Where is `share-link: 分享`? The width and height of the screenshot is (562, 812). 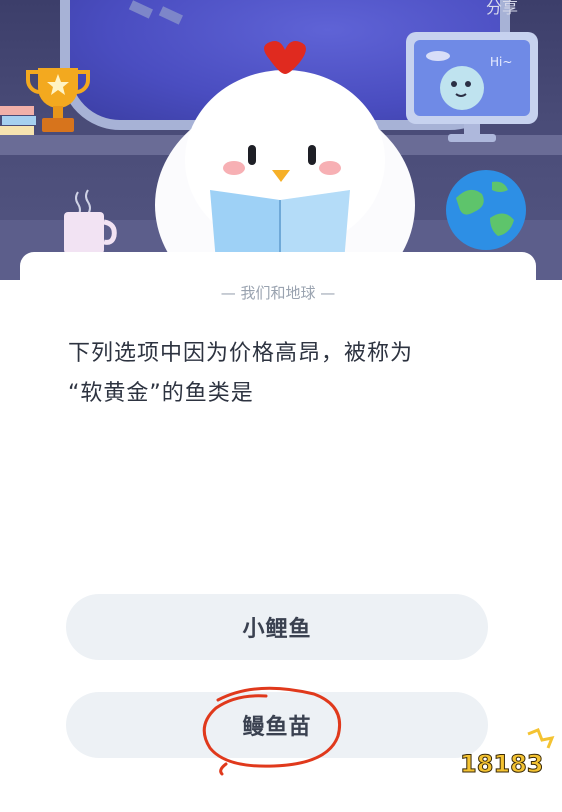
share-link: 分享 is located at coordinates (502, 9).